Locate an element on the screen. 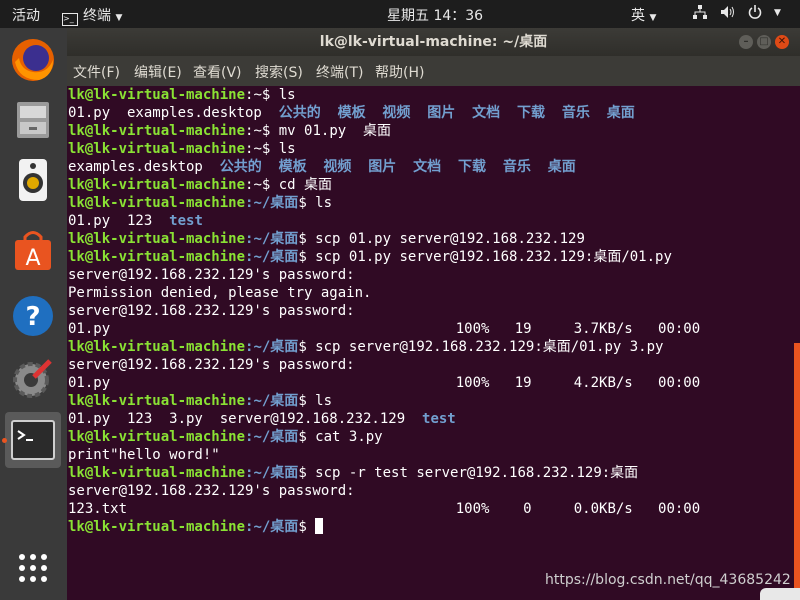 The image size is (800, 600). text-cursor is located at coordinates (319, 526).